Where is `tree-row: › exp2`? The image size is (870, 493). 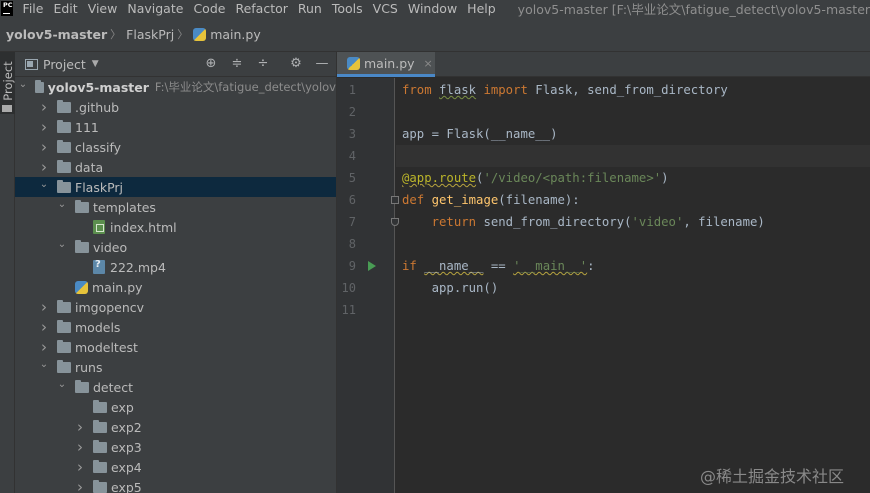
tree-row: › exp2 is located at coordinates (175, 427).